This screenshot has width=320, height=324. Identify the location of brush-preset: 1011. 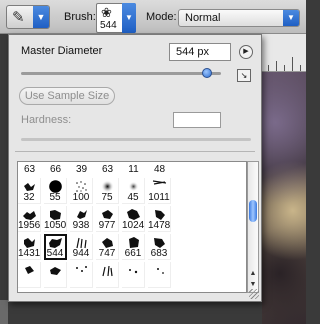
(159, 191).